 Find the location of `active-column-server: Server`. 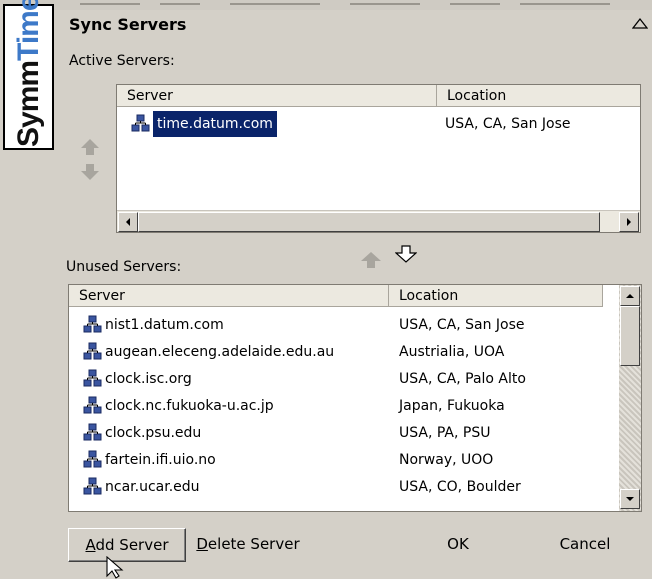

active-column-server: Server is located at coordinates (277, 96).